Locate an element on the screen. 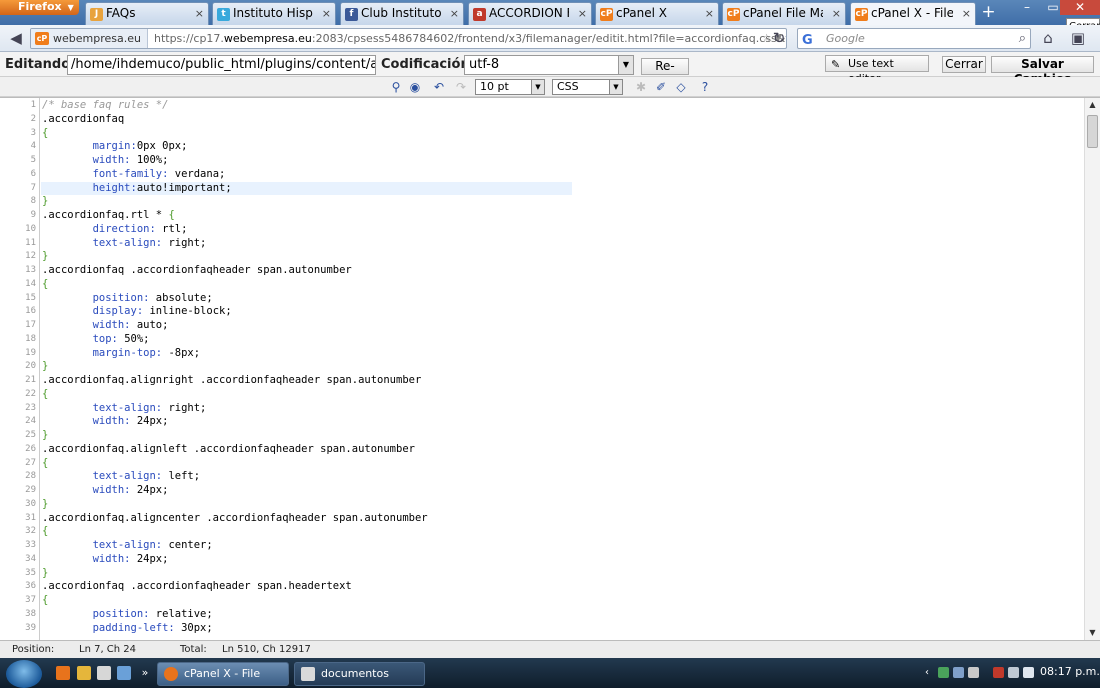 This screenshot has width=1100, height=688. highlight-icon: ✱ is located at coordinates (641, 87).